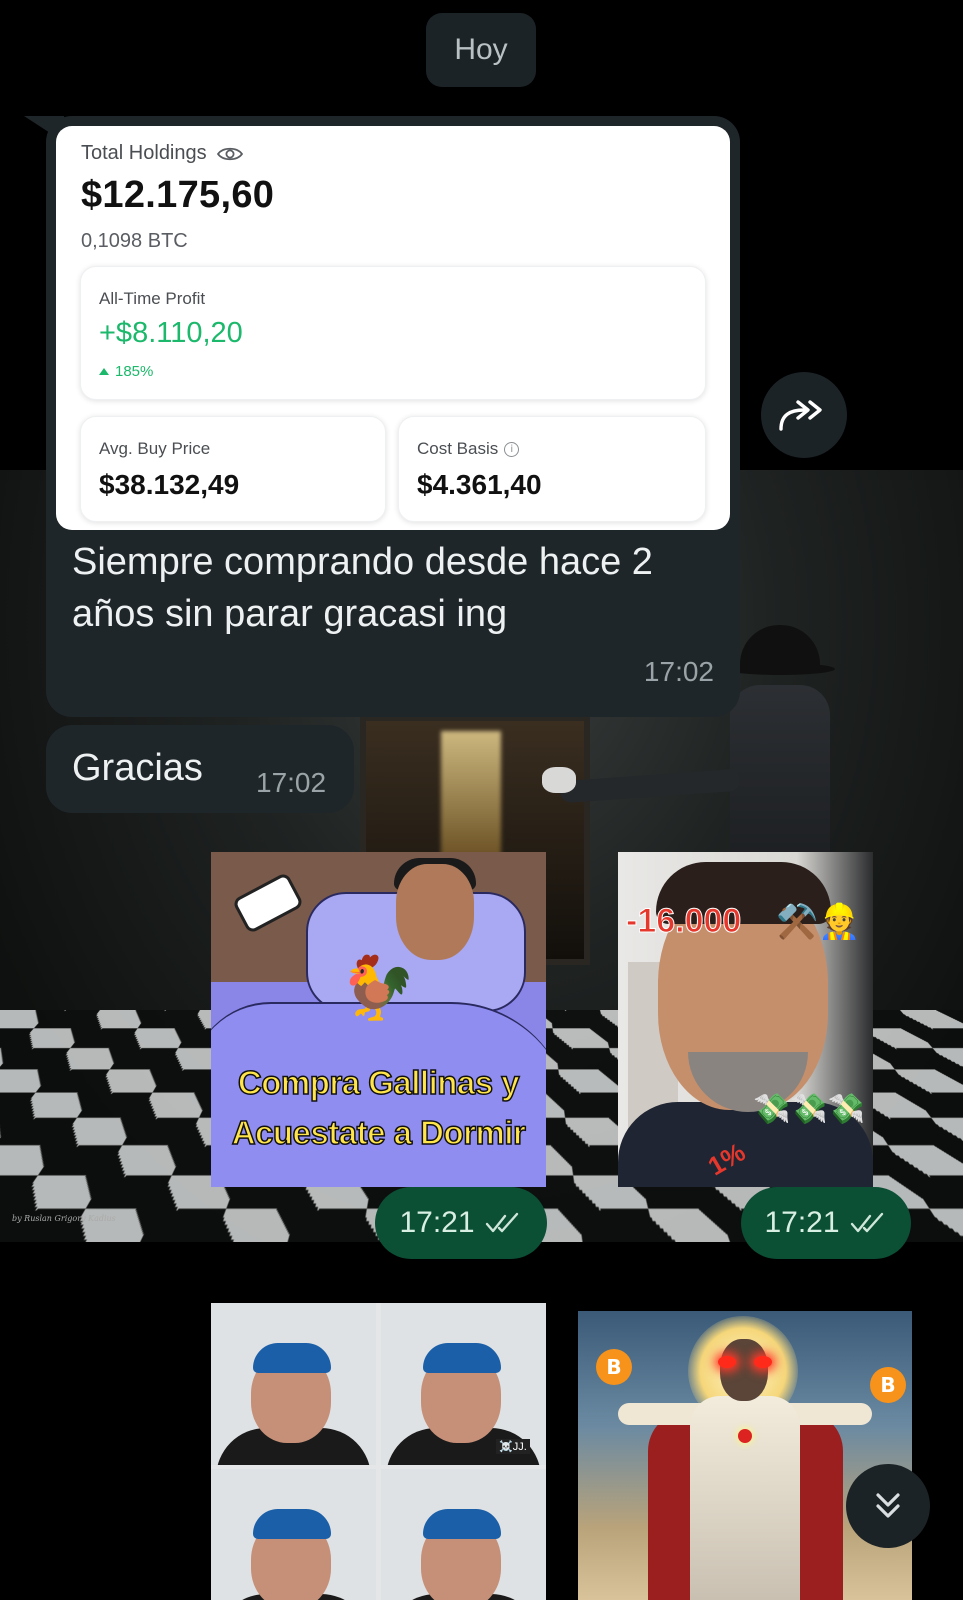  What do you see at coordinates (818, 922) in the screenshot?
I see `pick-worker-icons: ⚒️👷` at bounding box center [818, 922].